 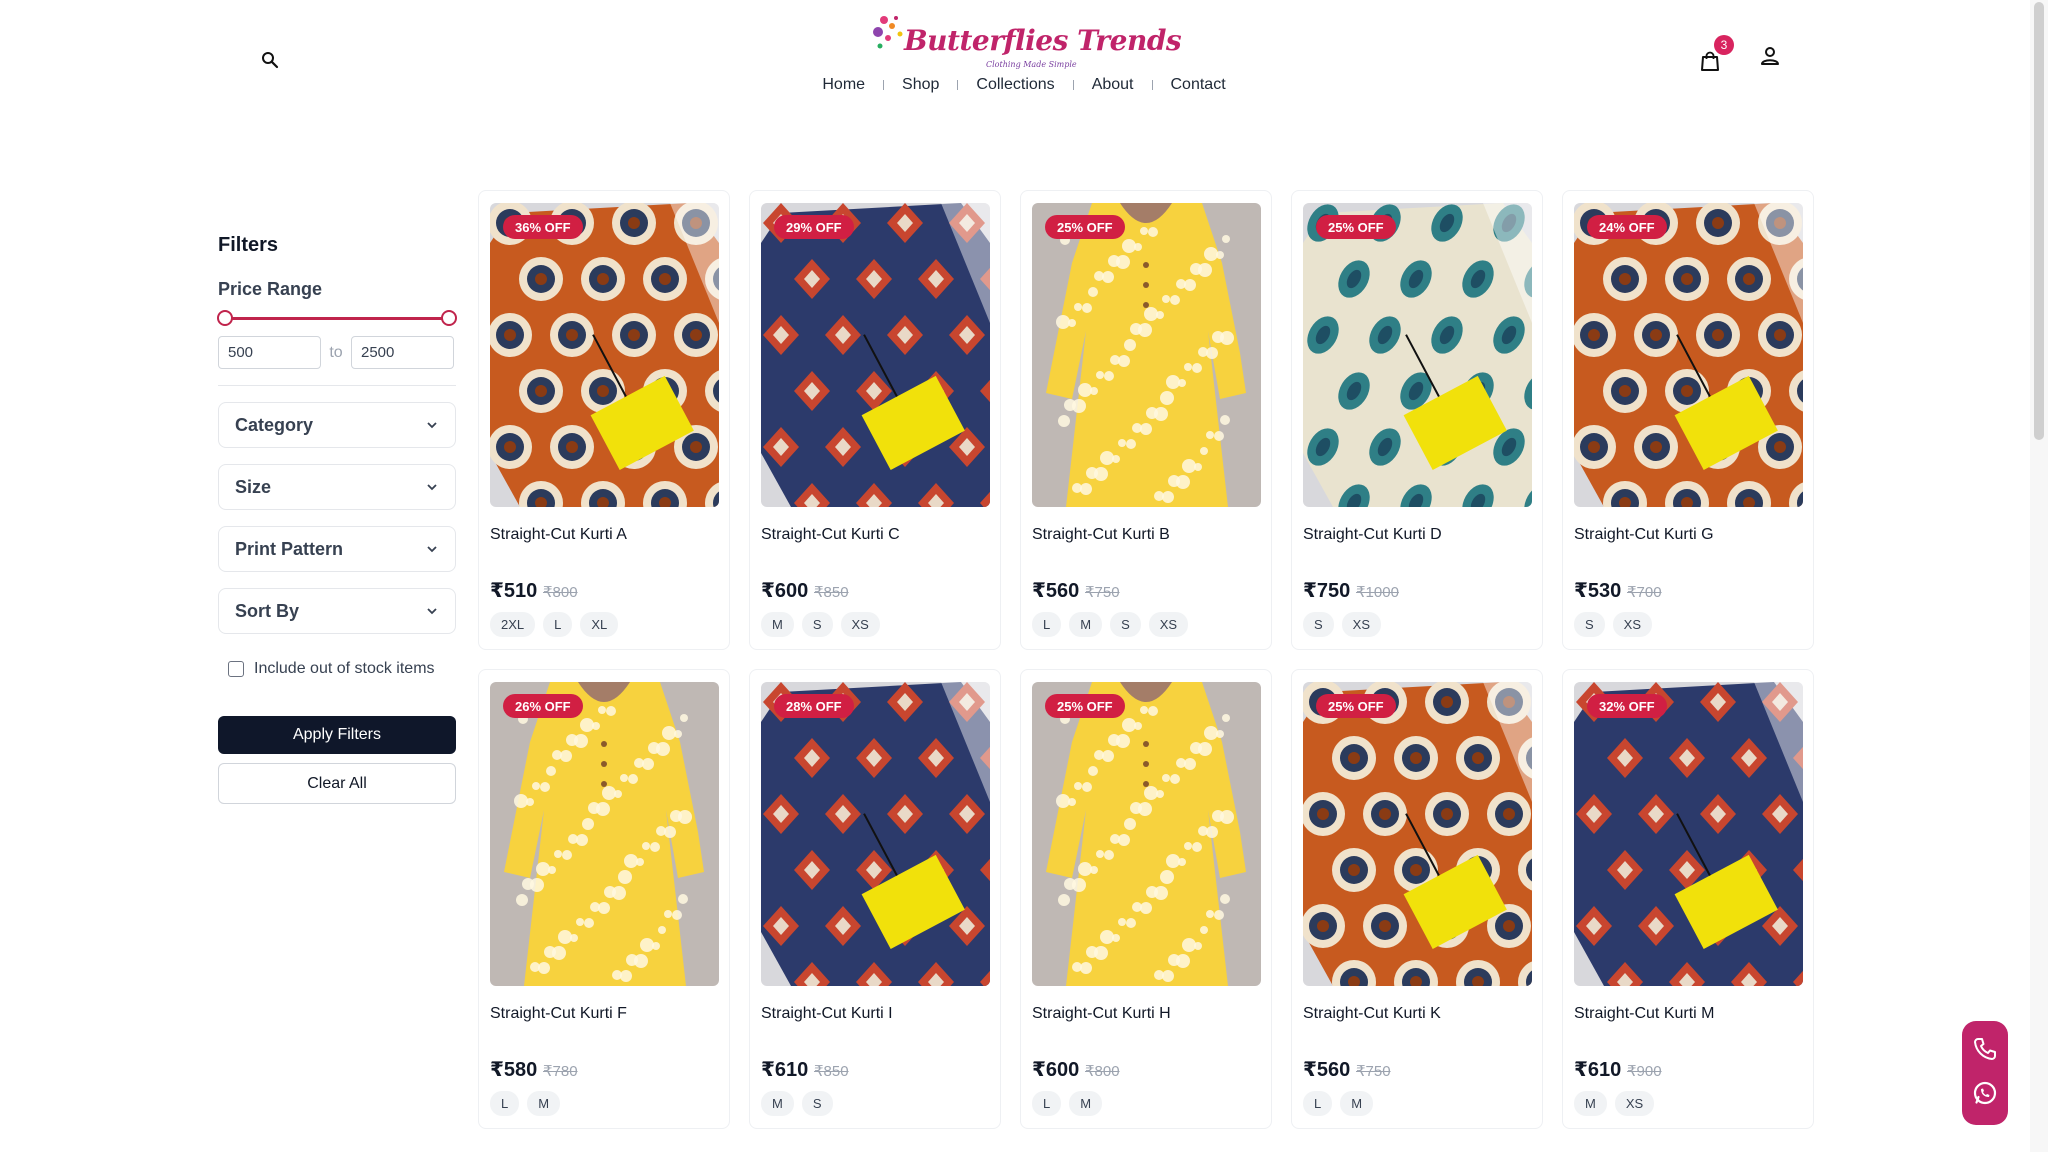 What do you see at coordinates (843, 85) in the screenshot?
I see `nav-home: Home` at bounding box center [843, 85].